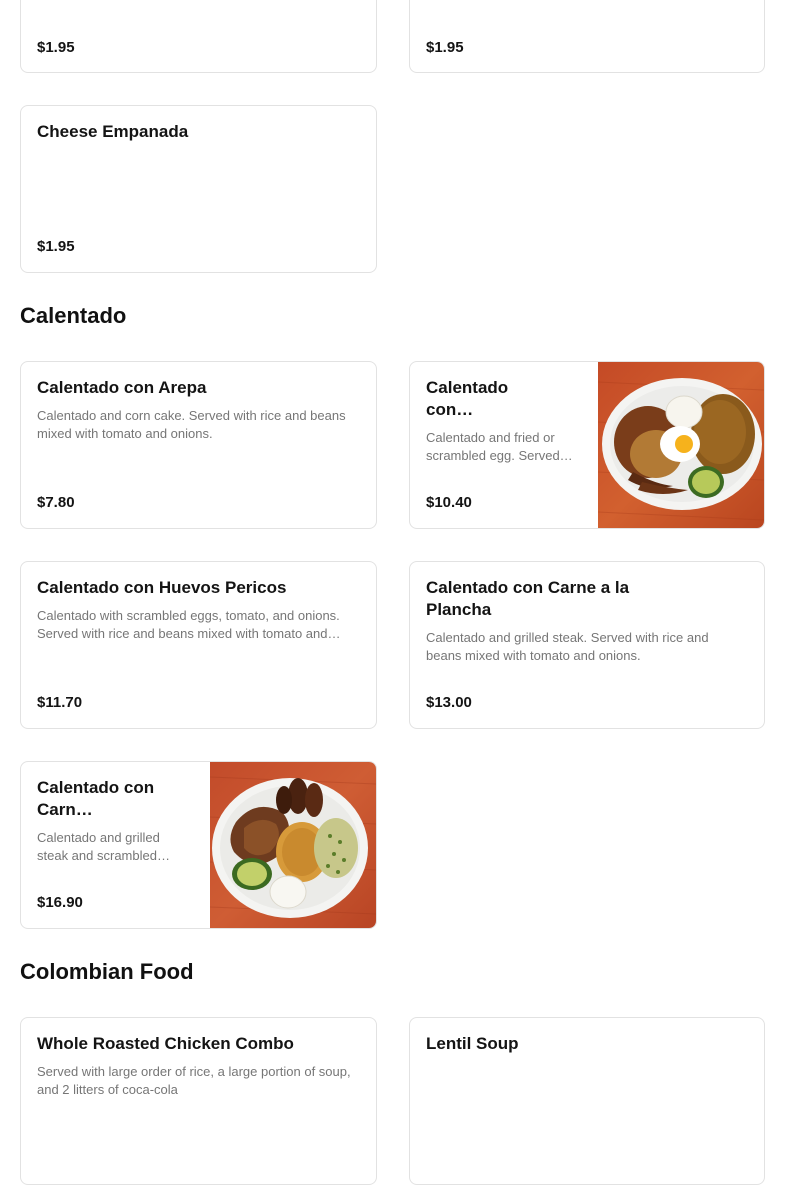 The width and height of the screenshot is (785, 1185). What do you see at coordinates (198, 189) in the screenshot?
I see `menu-item-card-cheese-empanada: Cheese Empanada $1.95` at bounding box center [198, 189].